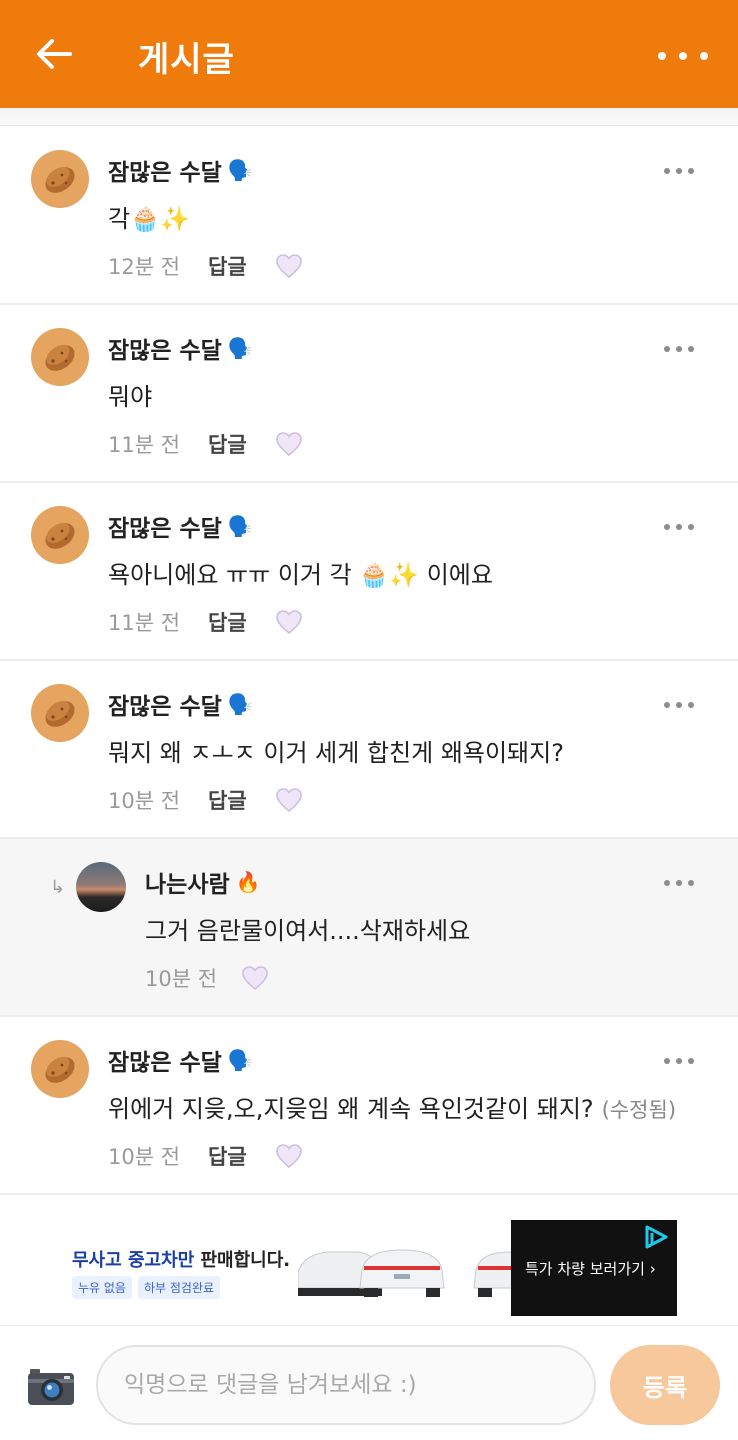  Describe the element at coordinates (51, 1385) in the screenshot. I see `camera-icon` at that location.